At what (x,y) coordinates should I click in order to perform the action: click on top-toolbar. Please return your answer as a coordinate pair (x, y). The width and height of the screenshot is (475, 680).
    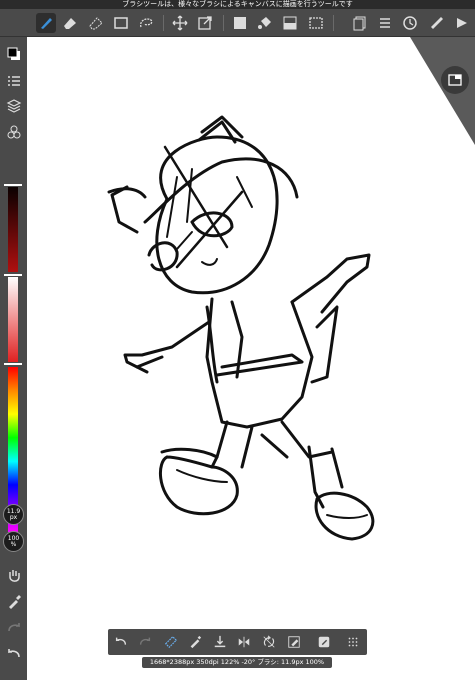
    Looking at the image, I should click on (237, 23).